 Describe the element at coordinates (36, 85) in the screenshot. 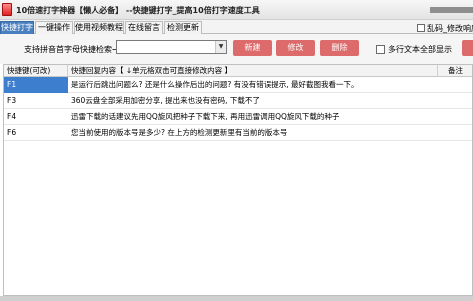

I see `shortcut-key-cell: F1` at that location.